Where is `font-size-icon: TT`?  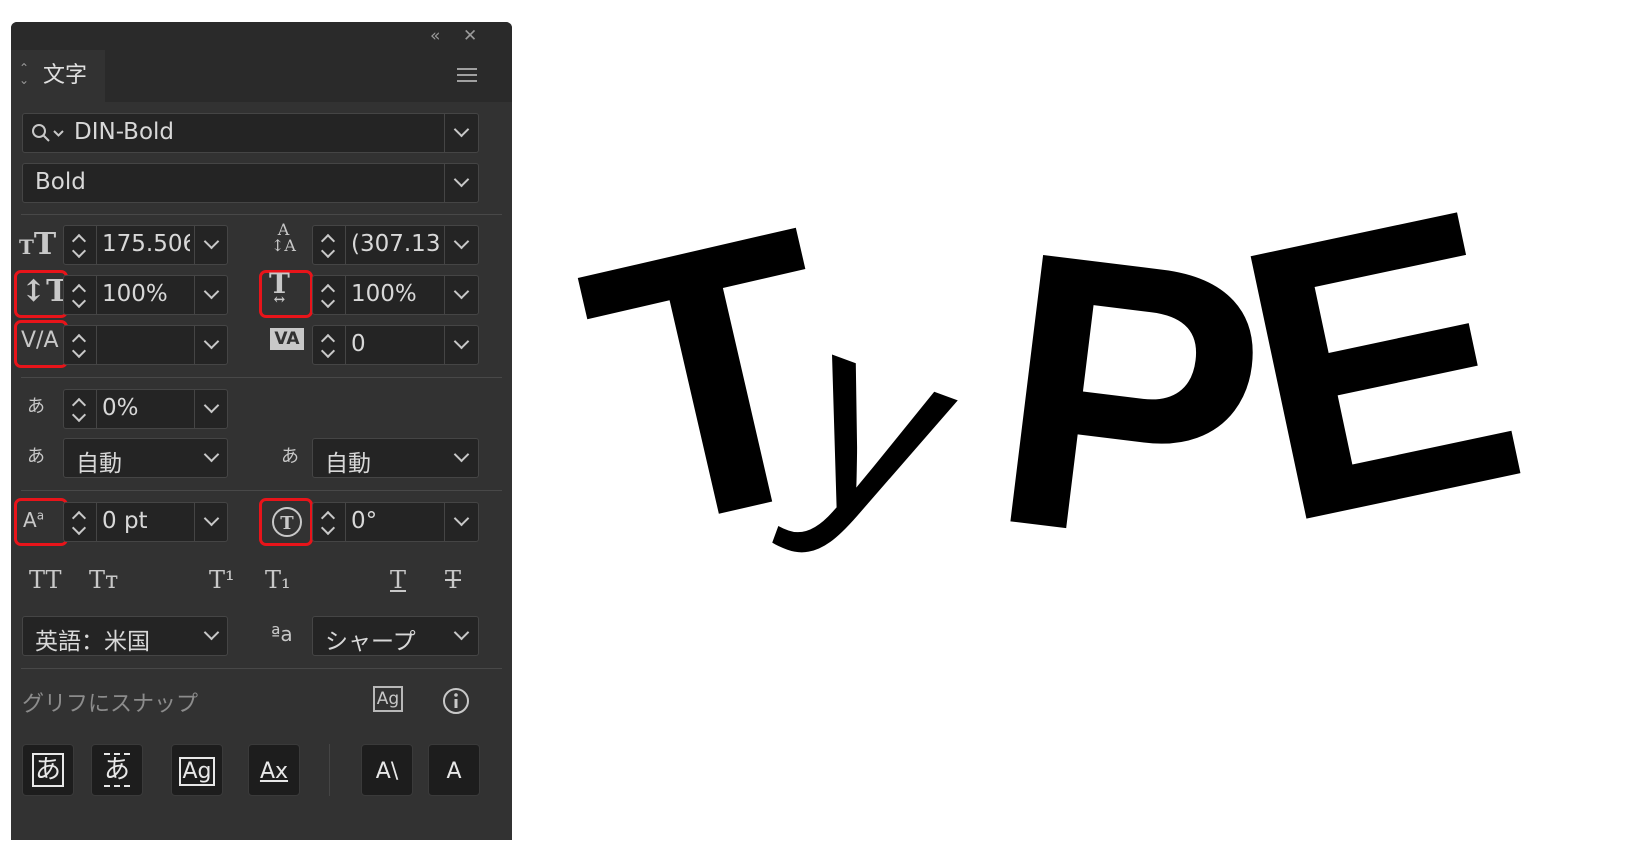
font-size-icon: TT is located at coordinates (38, 244).